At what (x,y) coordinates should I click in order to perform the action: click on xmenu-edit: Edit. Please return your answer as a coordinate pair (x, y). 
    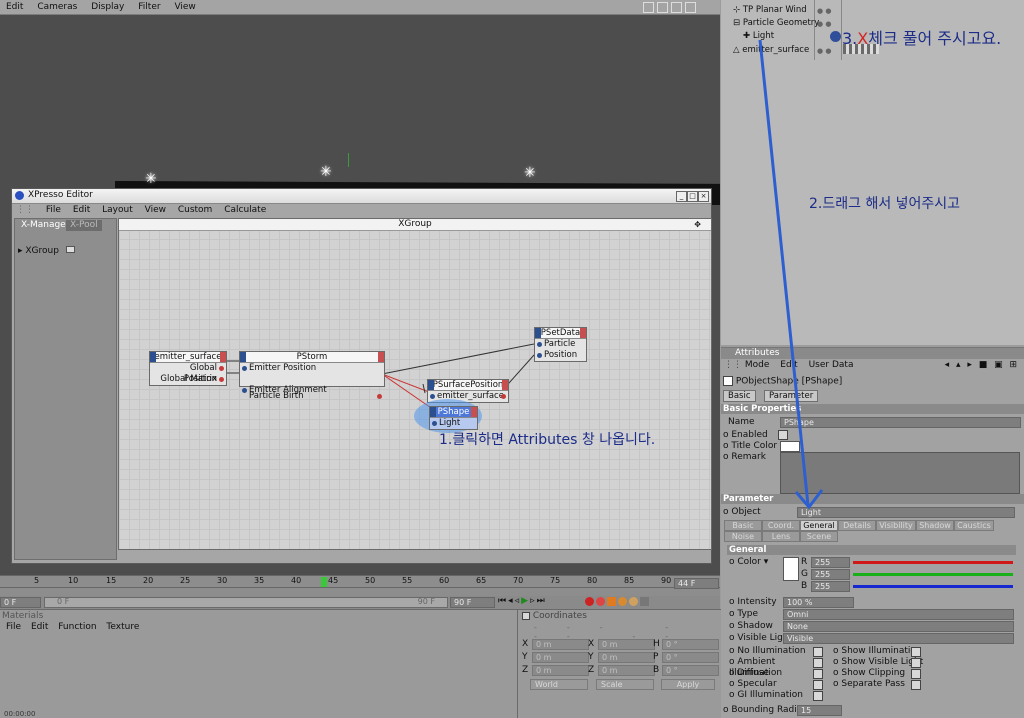
    Looking at the image, I should click on (82, 210).